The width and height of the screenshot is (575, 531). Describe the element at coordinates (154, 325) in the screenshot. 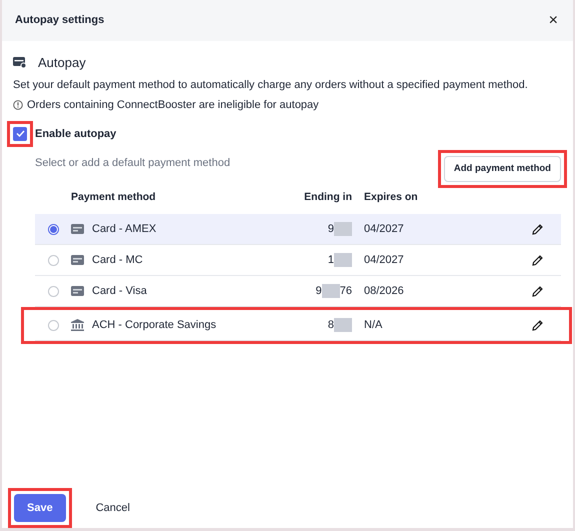

I see `table-cell-text: ACH - Corporate Savings` at that location.